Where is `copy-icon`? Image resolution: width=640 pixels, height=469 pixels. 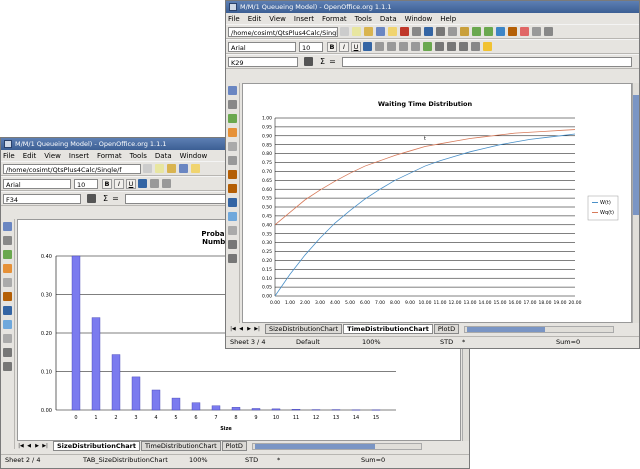 copy-icon is located at coordinates (452, 31).